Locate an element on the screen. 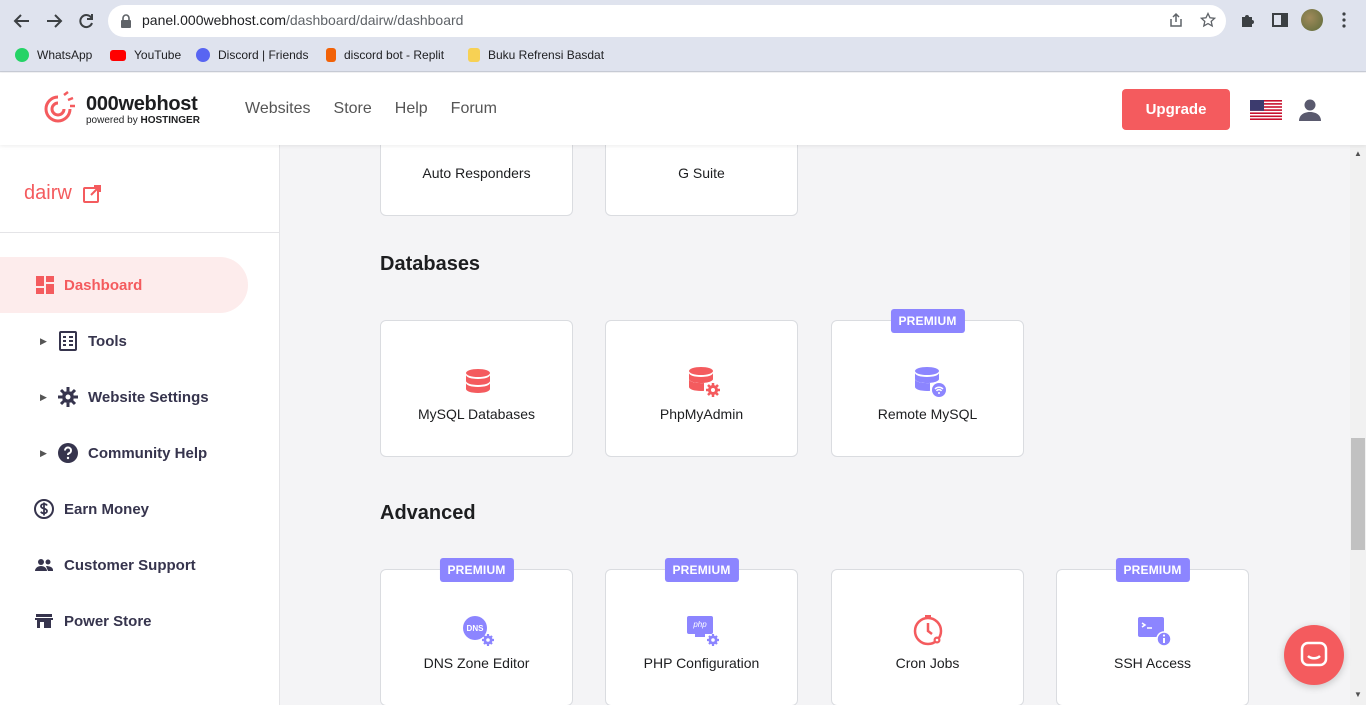 The width and height of the screenshot is (1366, 705). sidebar-item-community-help: ▶ Community Help is located at coordinates (124, 453).